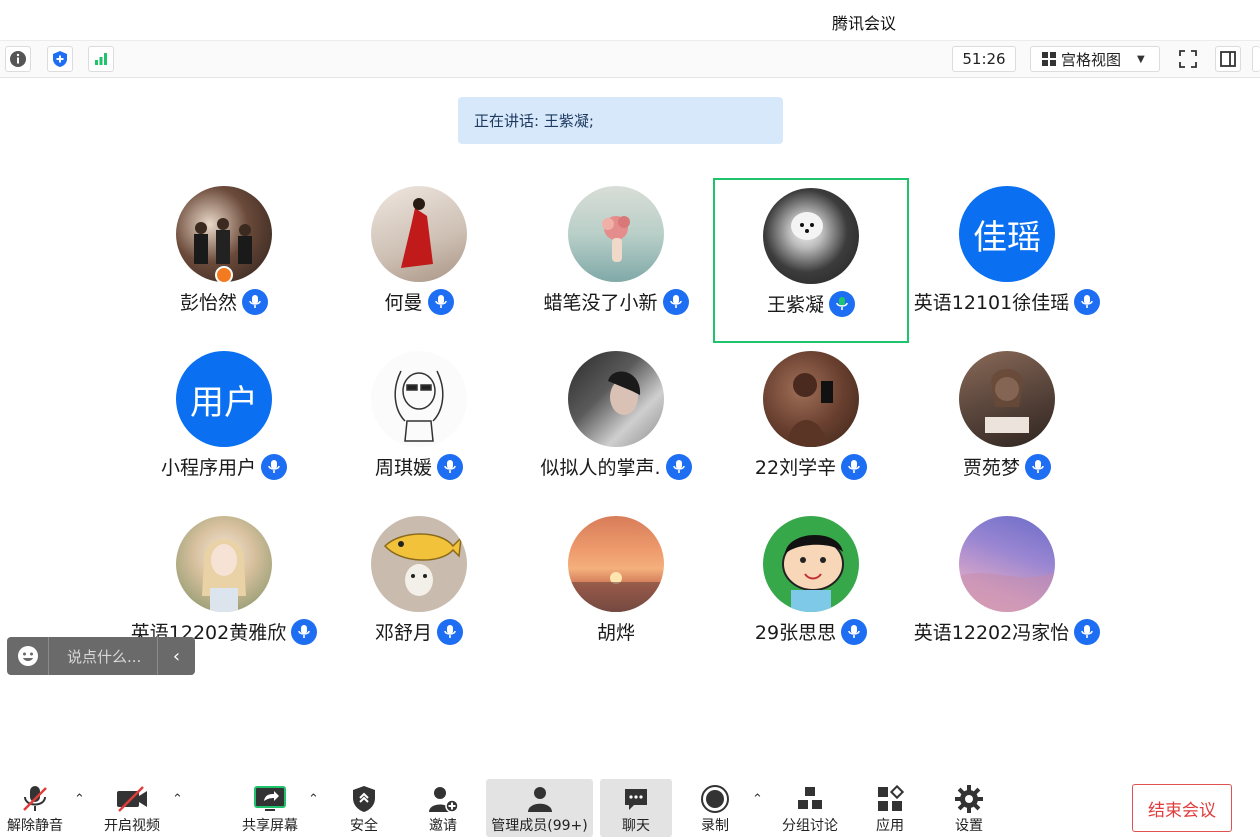  I want to click on apps-button: 应用, so click(890, 808).